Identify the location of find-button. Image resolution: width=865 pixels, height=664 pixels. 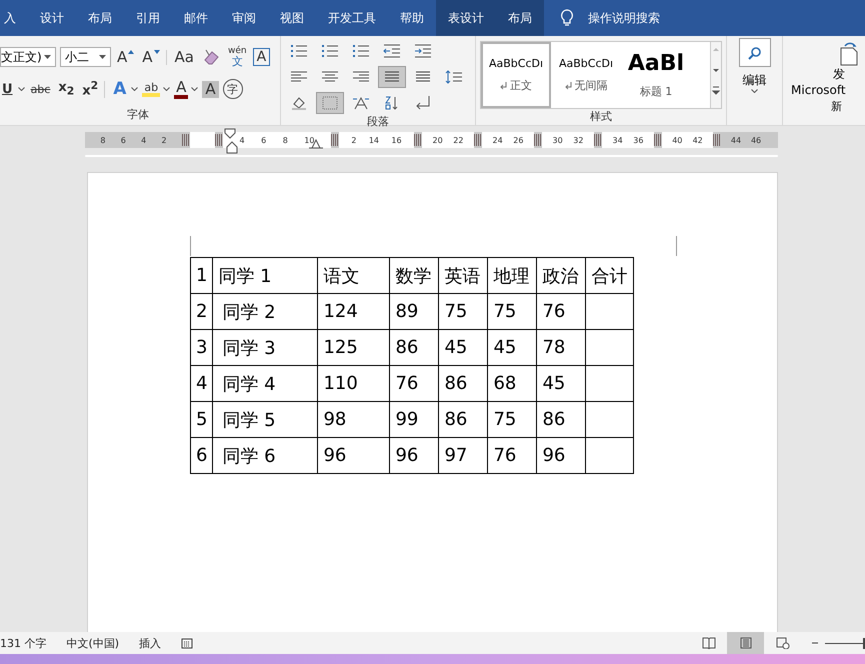
(754, 52).